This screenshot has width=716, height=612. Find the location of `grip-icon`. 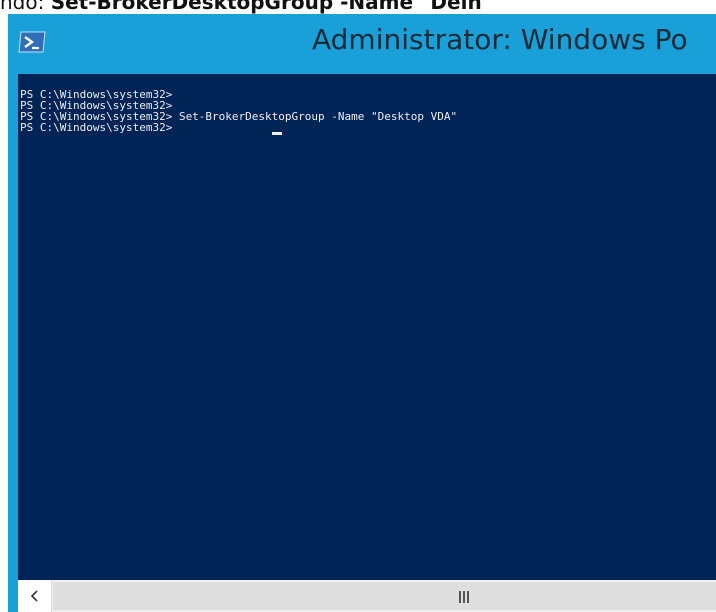

grip-icon is located at coordinates (464, 597).